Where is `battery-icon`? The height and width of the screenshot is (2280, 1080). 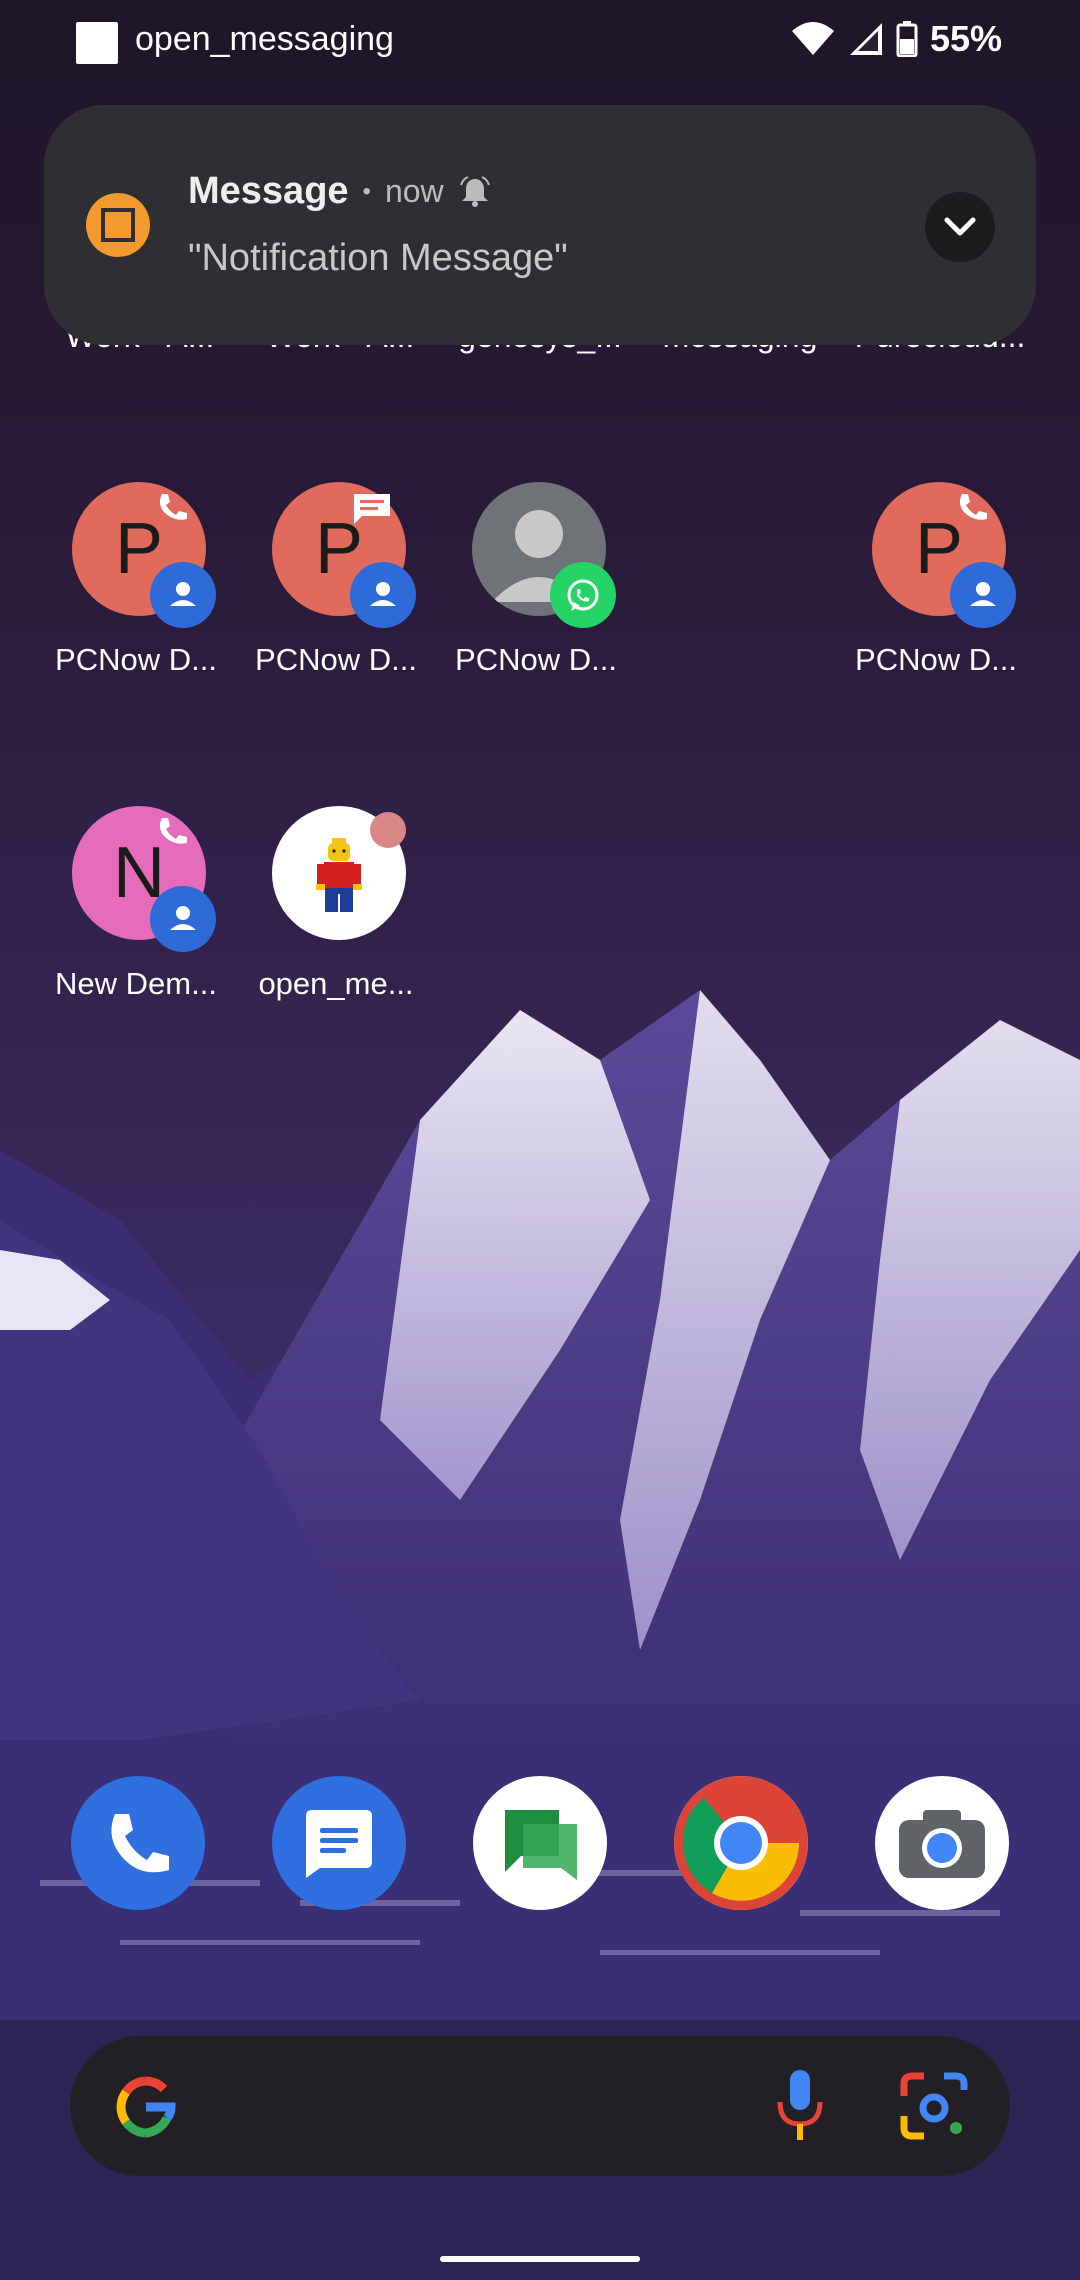
battery-icon is located at coordinates (907, 39).